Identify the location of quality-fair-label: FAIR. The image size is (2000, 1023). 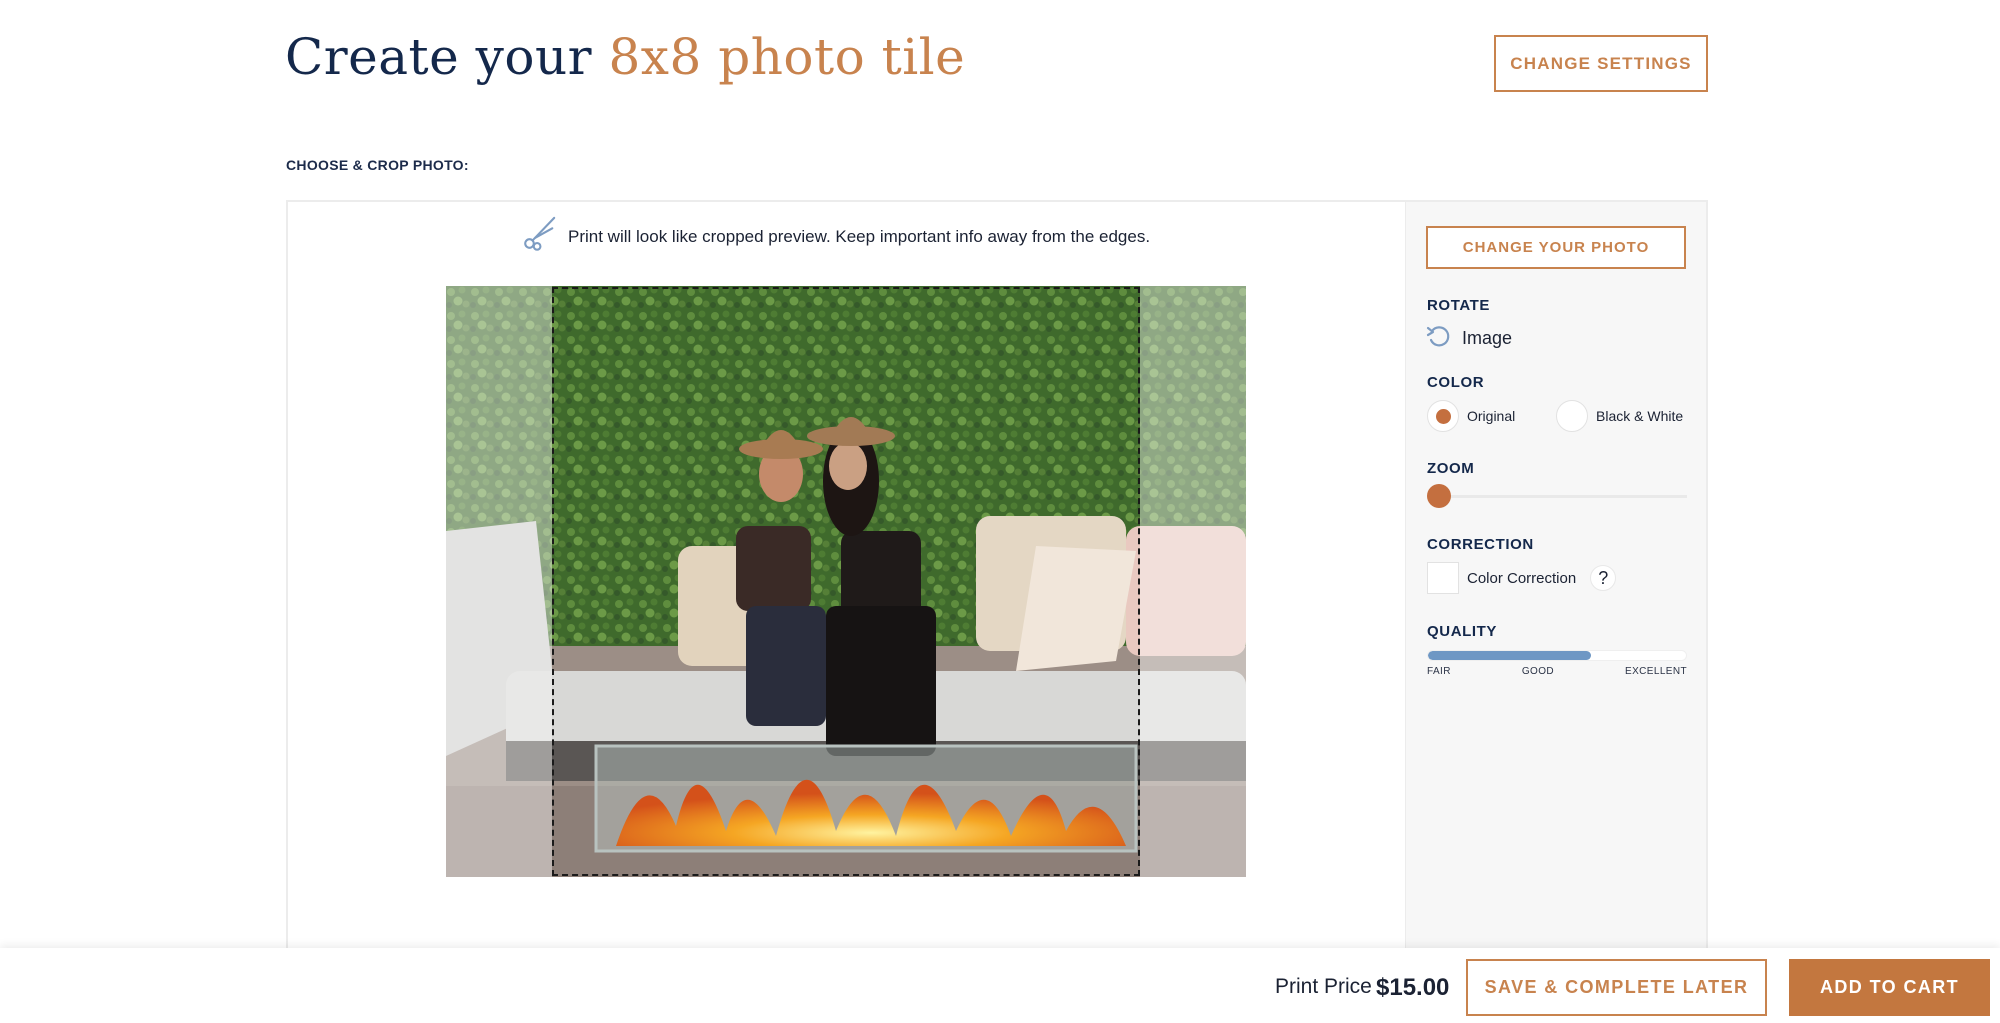
(1439, 671).